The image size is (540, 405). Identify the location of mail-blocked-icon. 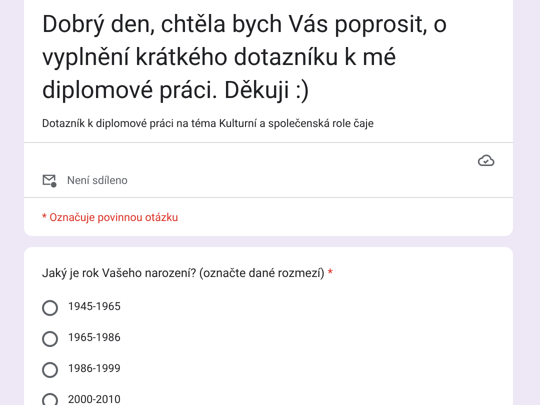
(49, 181).